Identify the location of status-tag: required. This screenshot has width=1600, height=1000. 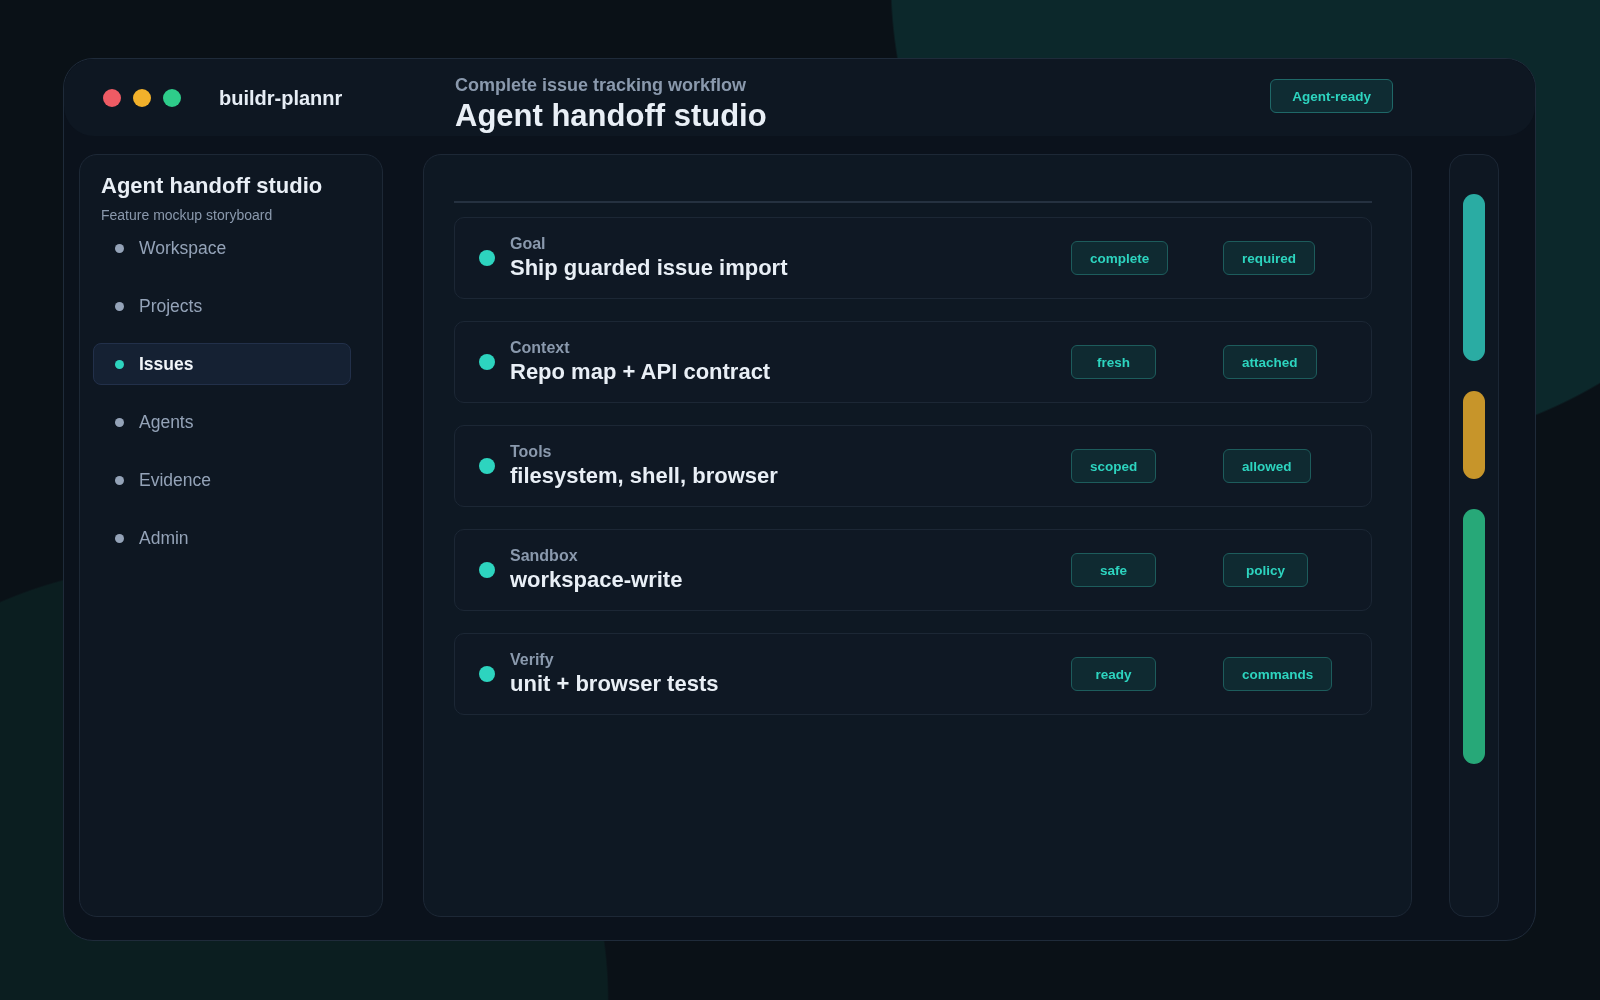
(1269, 258).